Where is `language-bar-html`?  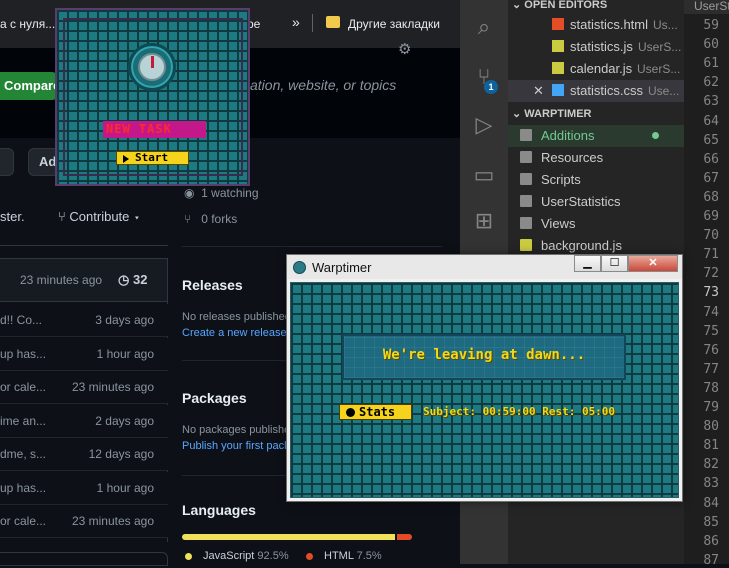 language-bar-html is located at coordinates (404, 537).